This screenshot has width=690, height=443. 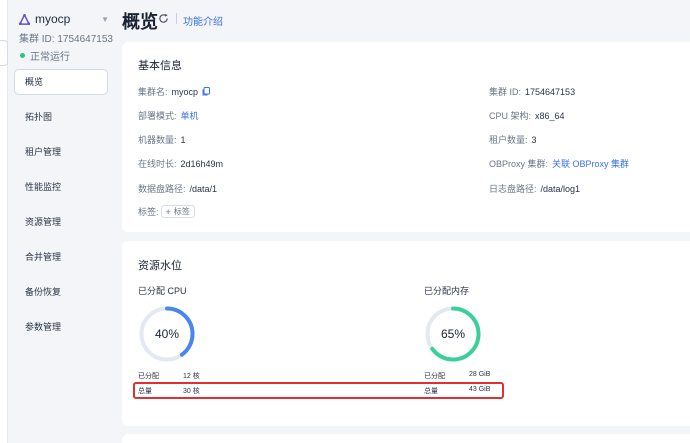 I want to click on plus-icon: +, so click(x=168, y=211).